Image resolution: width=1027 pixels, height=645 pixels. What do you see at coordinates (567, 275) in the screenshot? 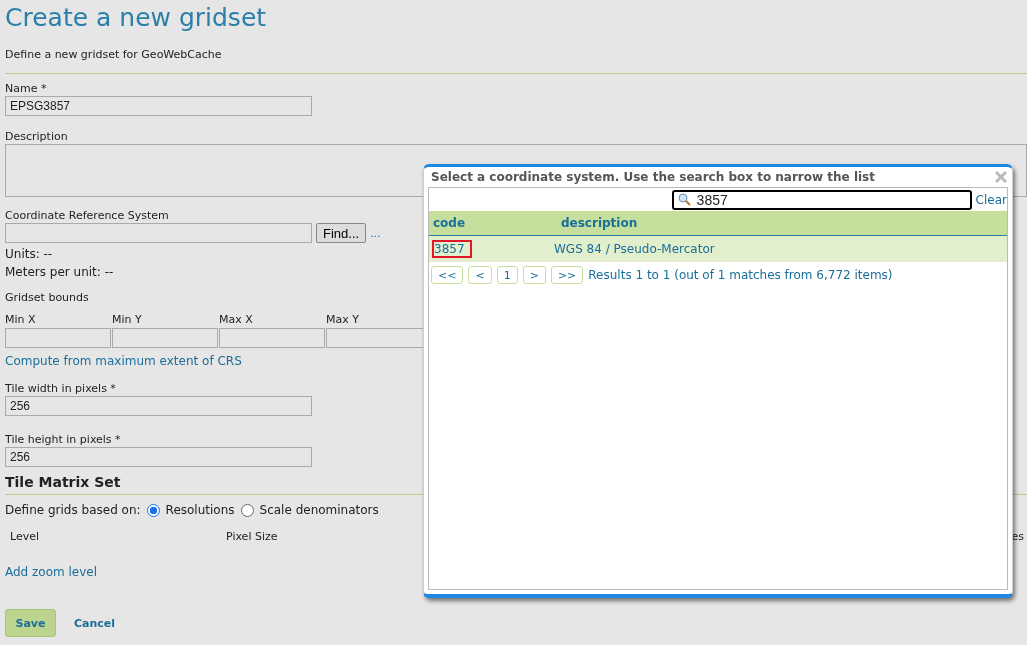
I see `pager-button: >>` at bounding box center [567, 275].